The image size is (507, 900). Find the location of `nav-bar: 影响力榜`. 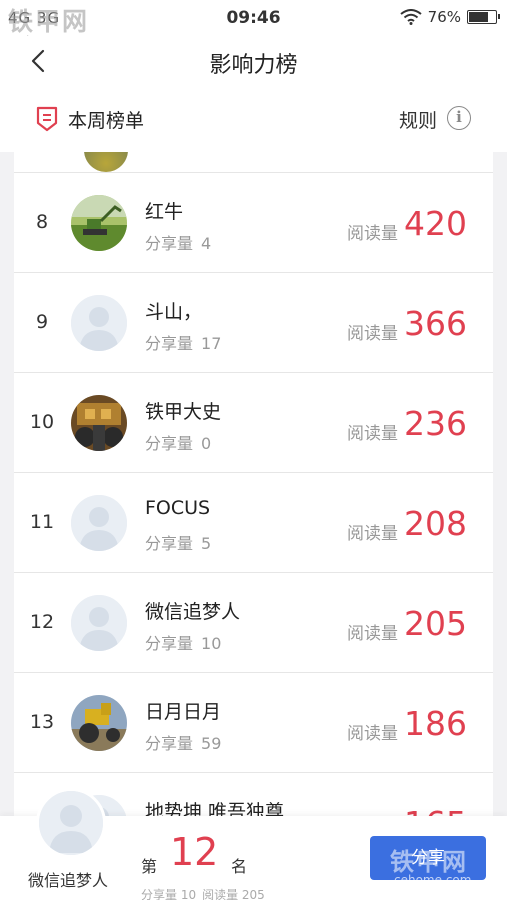

nav-bar: 影响力榜 is located at coordinates (253, 61).